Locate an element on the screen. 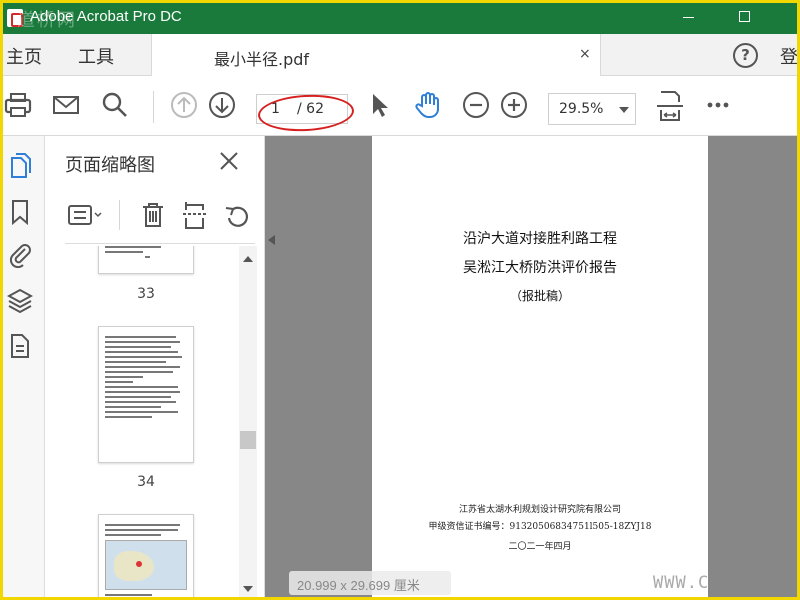  login-button: 登 is located at coordinates (788, 56).